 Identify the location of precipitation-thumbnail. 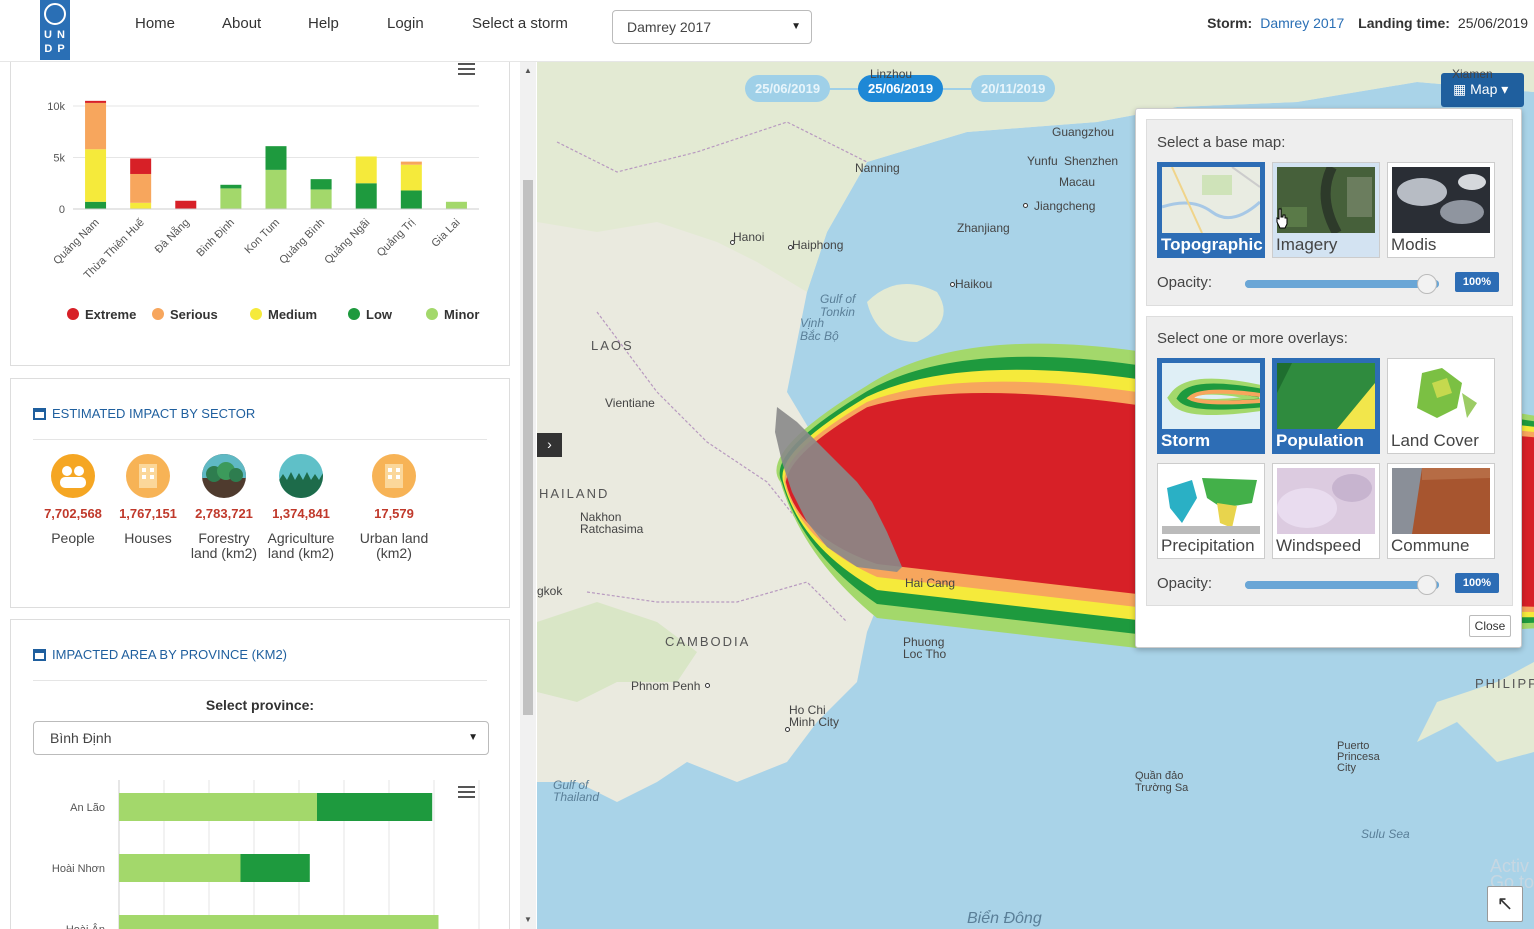
(1211, 501).